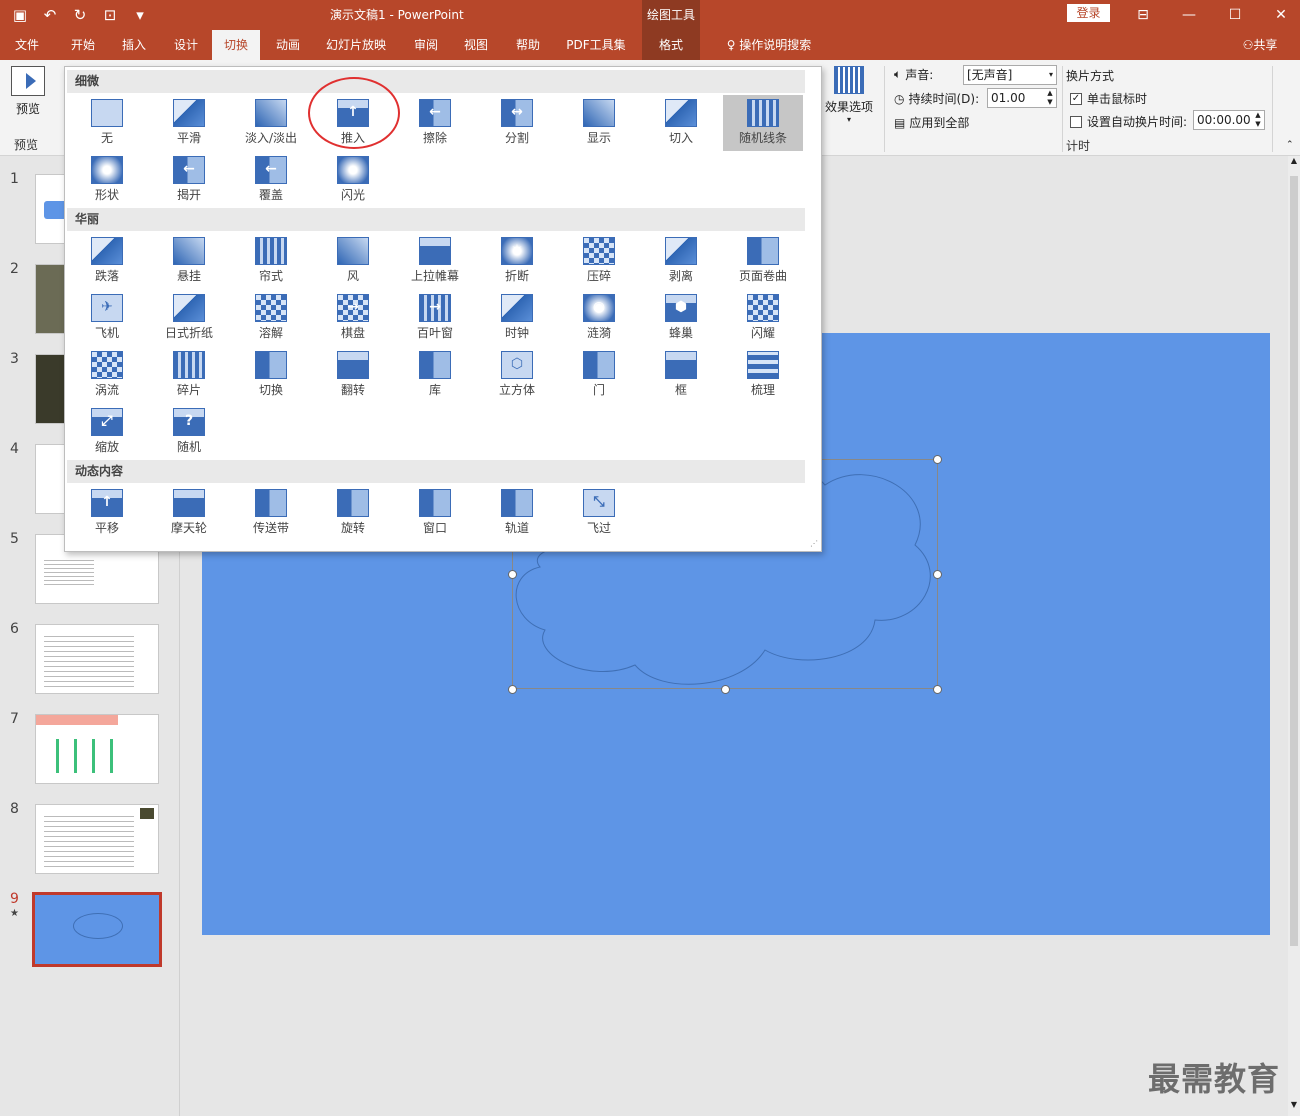 The height and width of the screenshot is (1116, 1300). I want to click on present-icon: ⊡, so click(110, 15).